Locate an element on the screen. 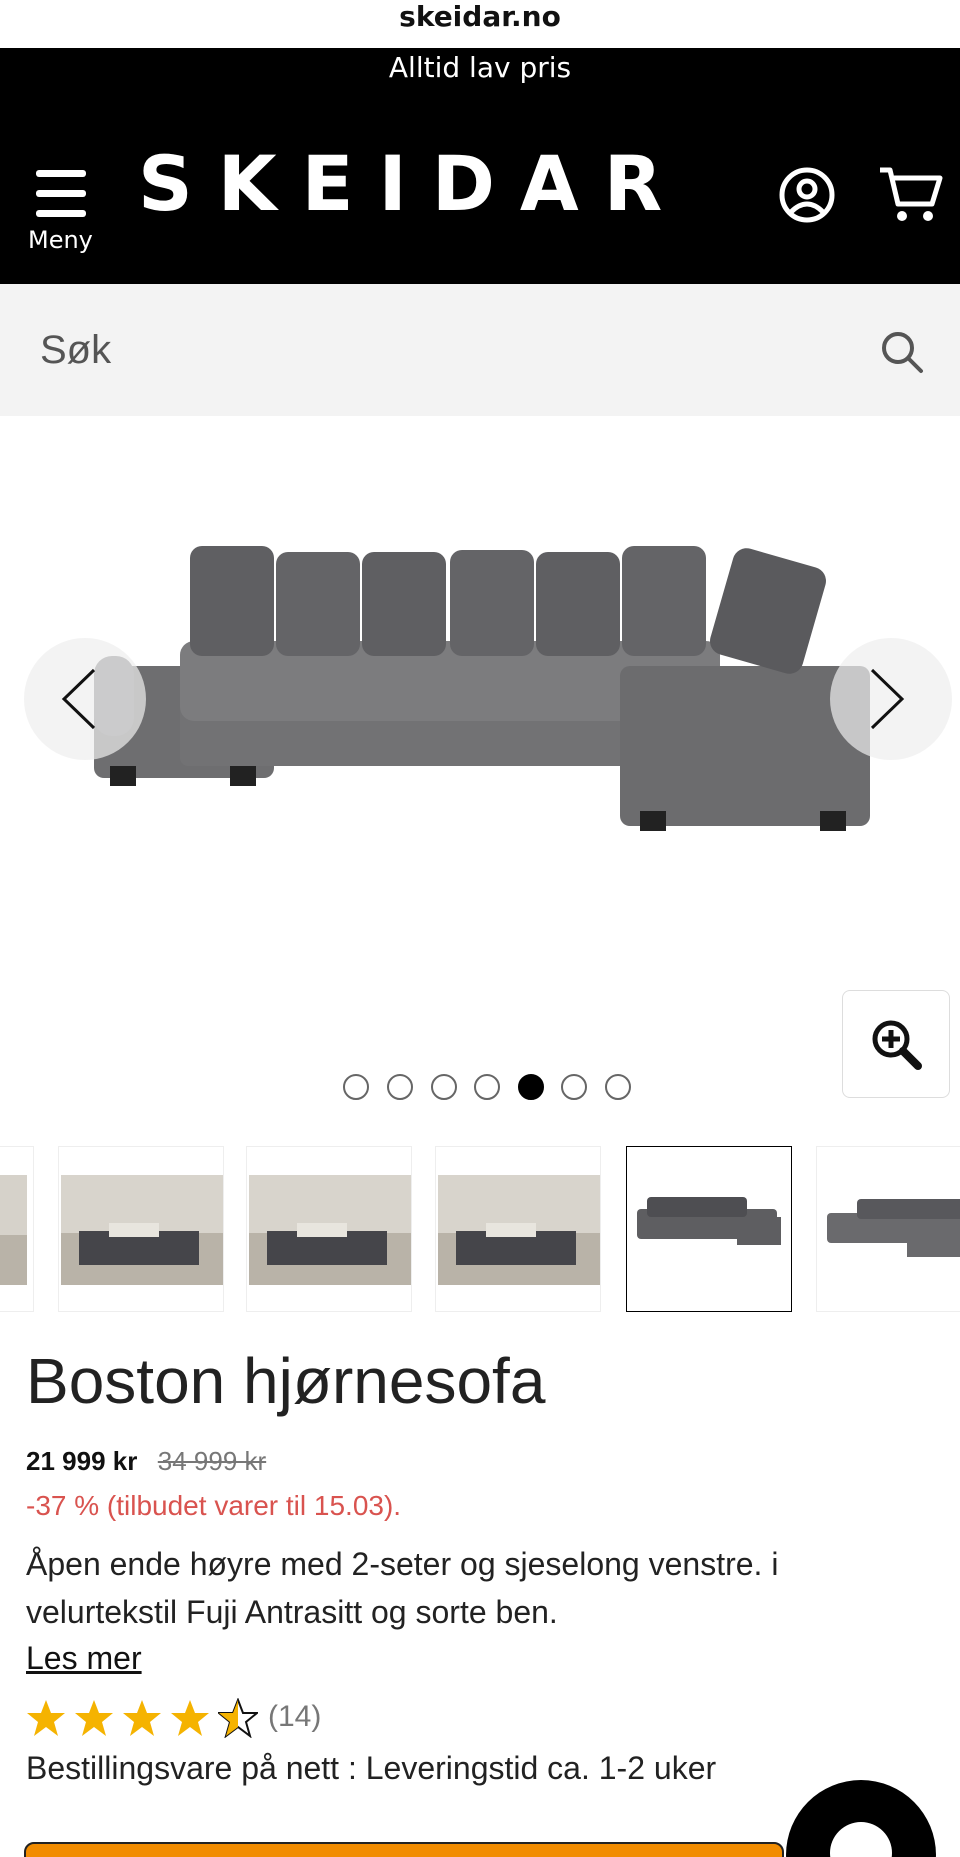 The width and height of the screenshot is (960, 1857). chat-icon is located at coordinates (861, 1839).